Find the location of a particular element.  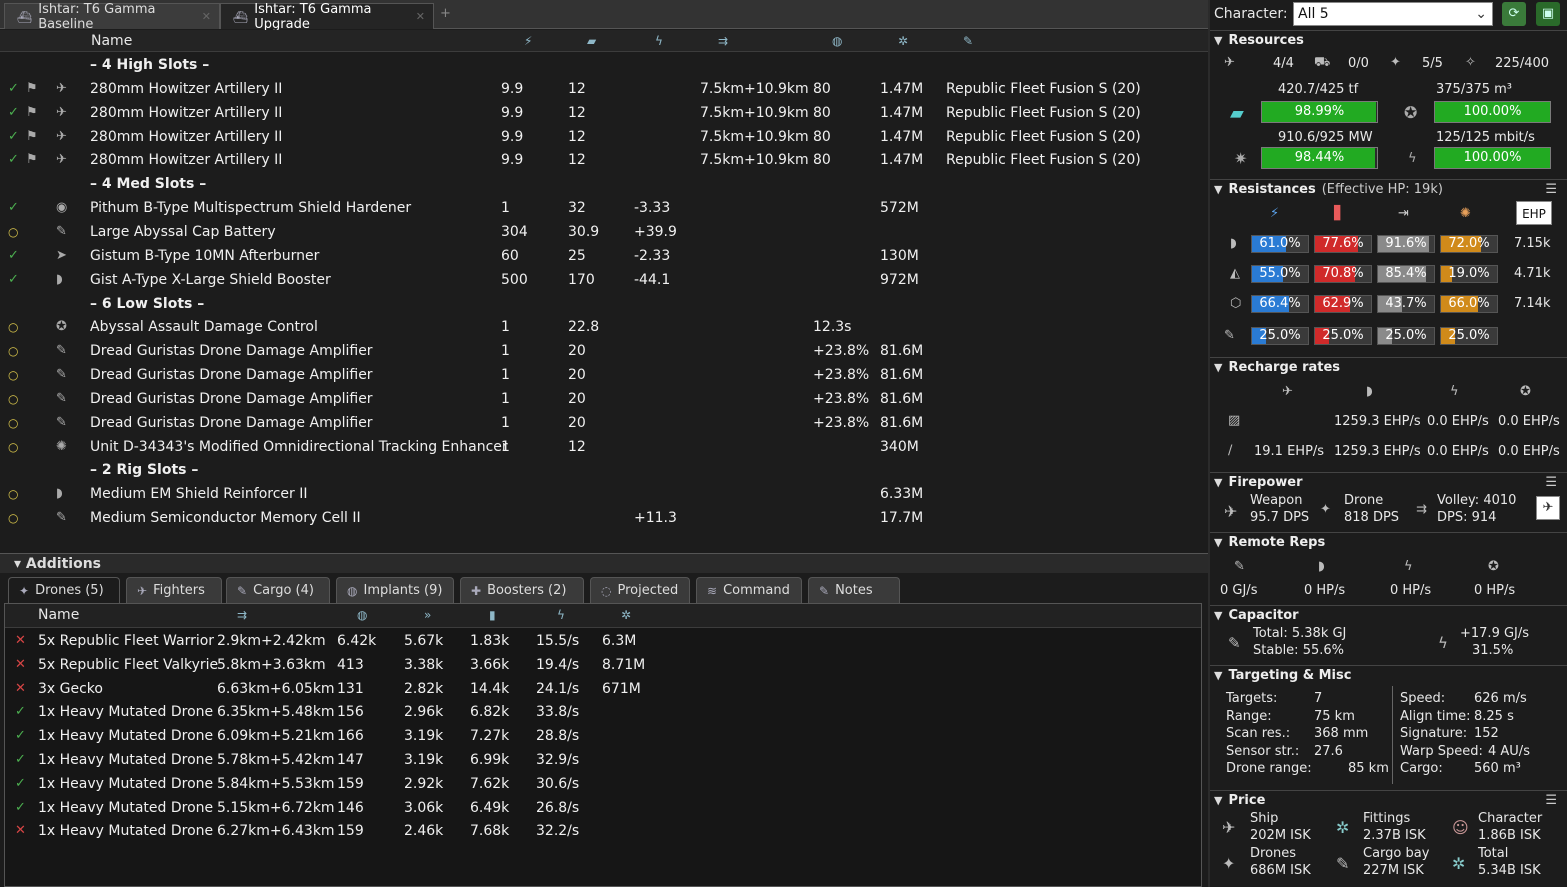

tab-implants: ◍ Implants (9) is located at coordinates (395, 590).